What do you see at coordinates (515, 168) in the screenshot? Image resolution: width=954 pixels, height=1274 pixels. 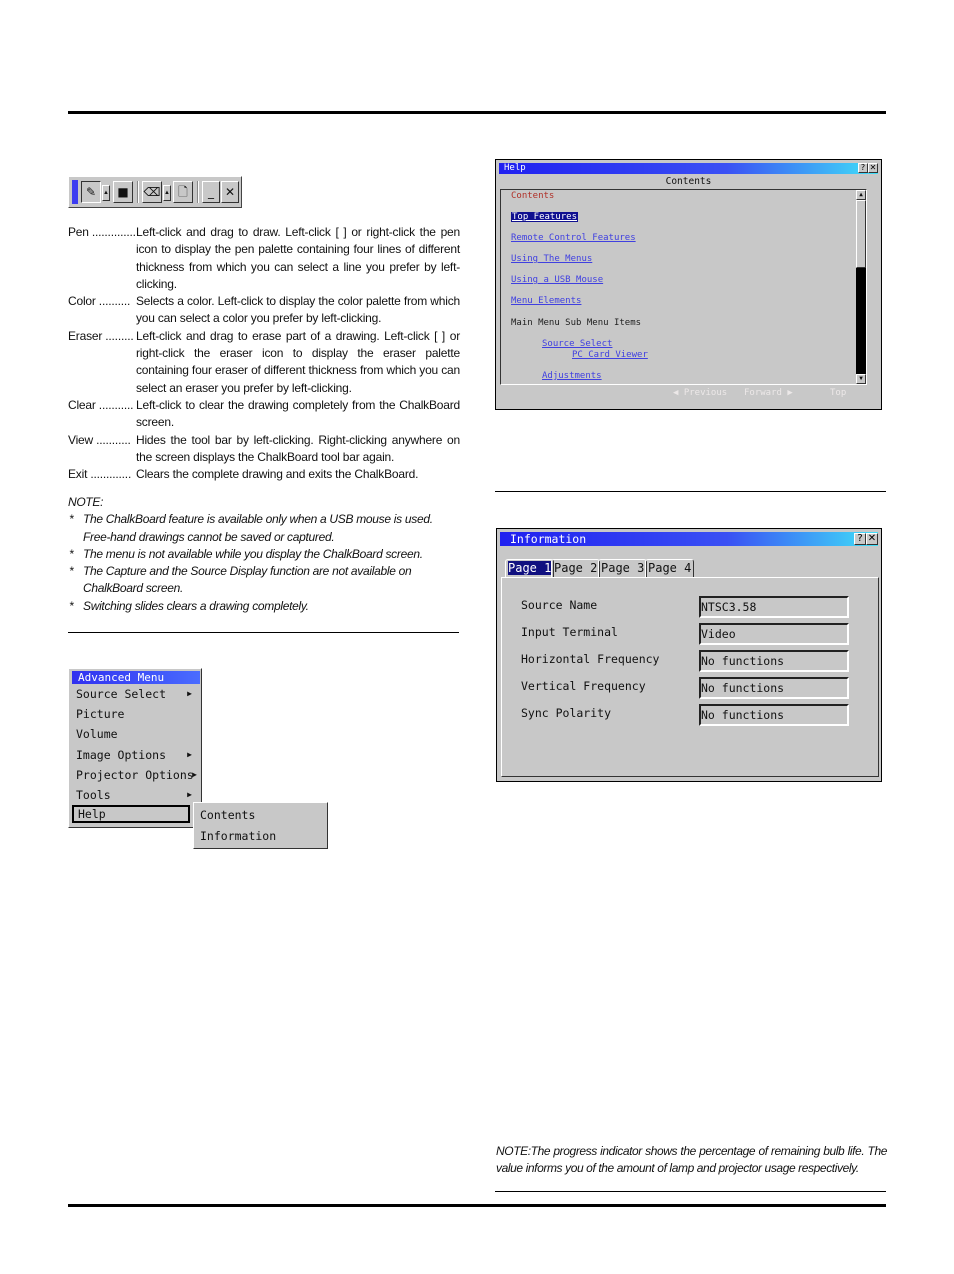 I see `window-title: Help` at bounding box center [515, 168].